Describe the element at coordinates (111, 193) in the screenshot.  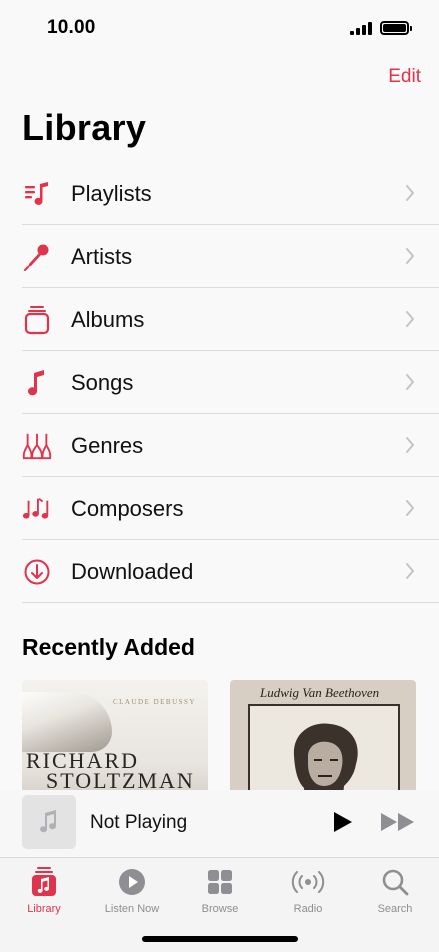
I see `library-item-label: Playlists` at that location.